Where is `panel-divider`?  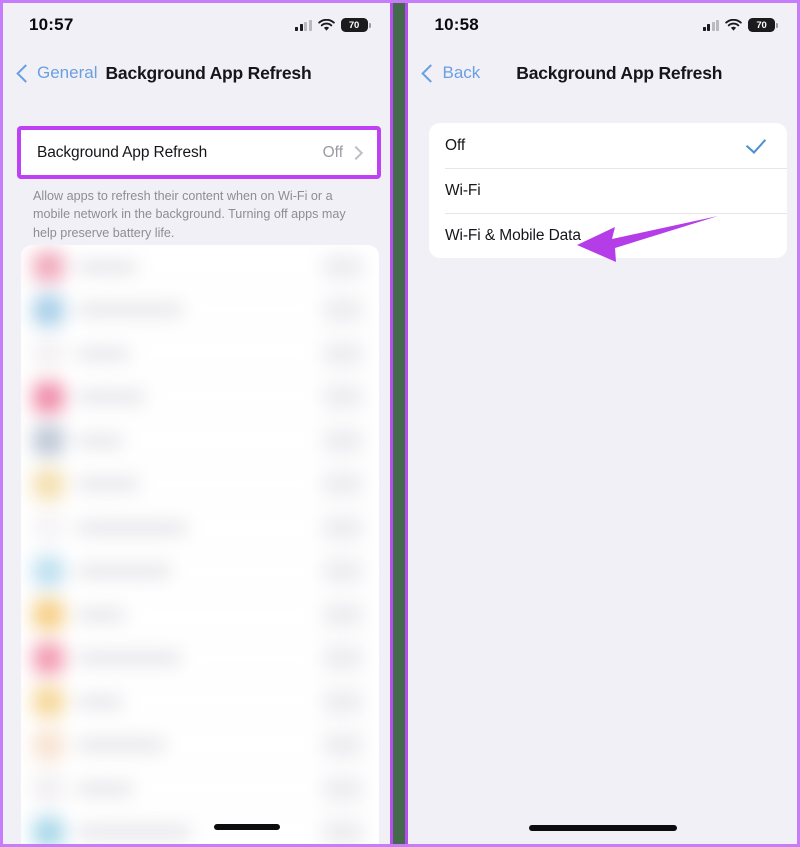 panel-divider is located at coordinates (399, 423).